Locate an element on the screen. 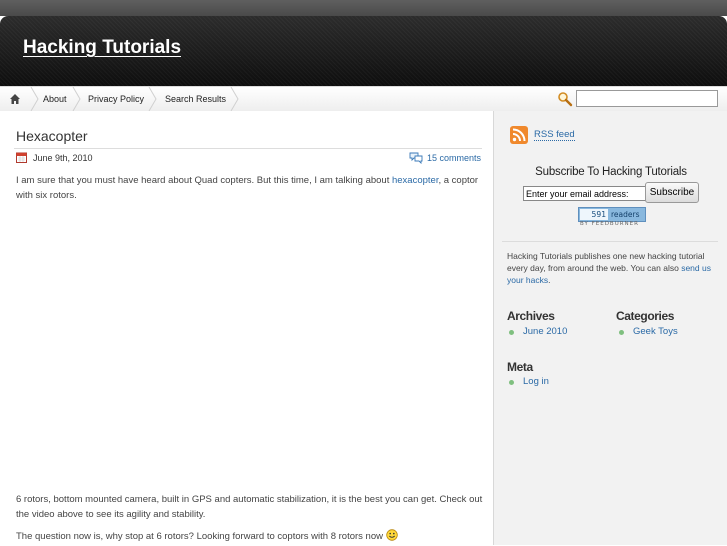  smiley-icon is located at coordinates (391, 537).